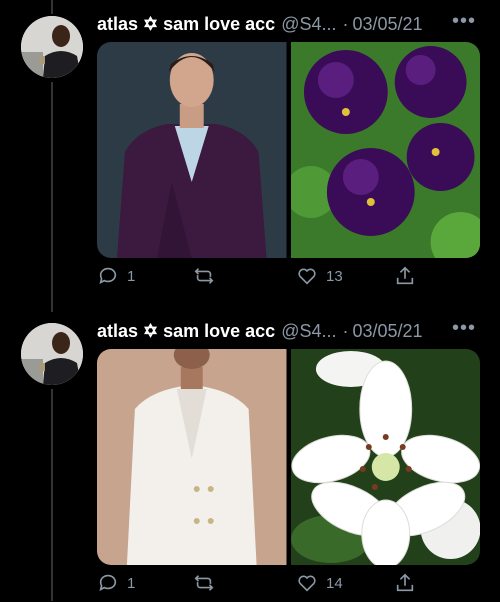 This screenshot has width=500, height=602. Describe the element at coordinates (385, 150) in the screenshot. I see `media-image-purple-pansies` at that location.